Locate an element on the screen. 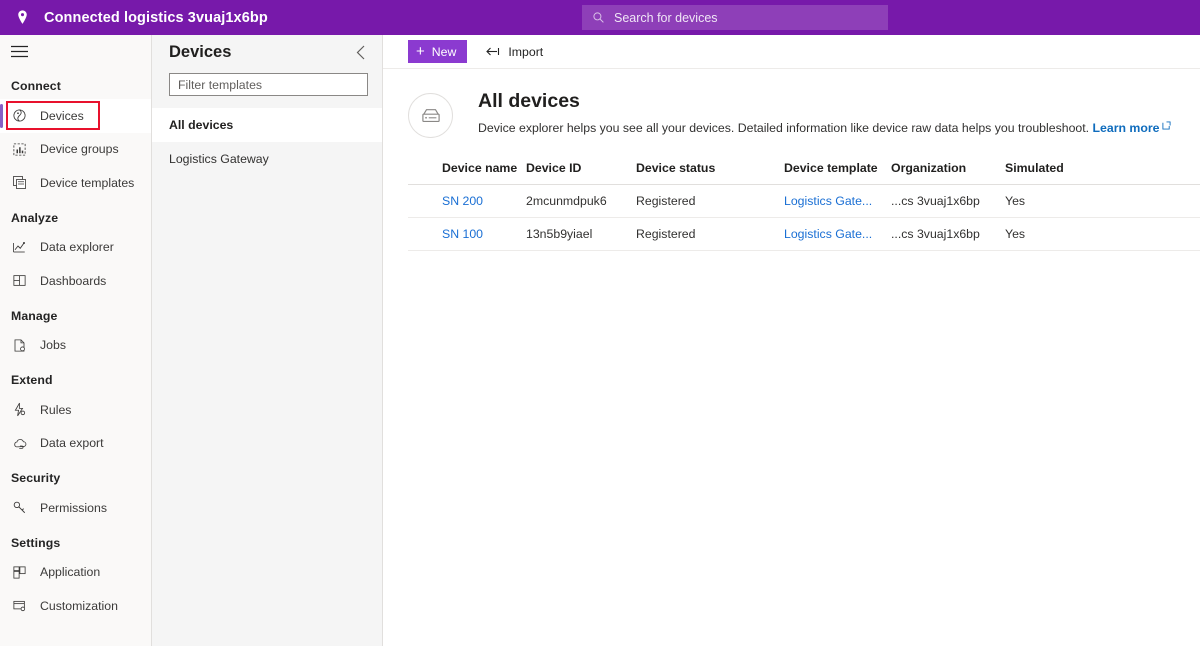 This screenshot has width=1200, height=646. sidebar-item-device-groups: Device groups is located at coordinates (75, 150).